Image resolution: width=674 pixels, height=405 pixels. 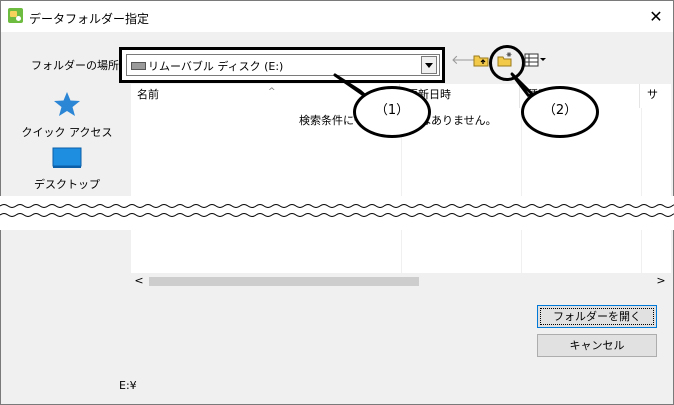 What do you see at coordinates (67, 132) in the screenshot?
I see `place-label-quick-access: クイック アクセス` at bounding box center [67, 132].